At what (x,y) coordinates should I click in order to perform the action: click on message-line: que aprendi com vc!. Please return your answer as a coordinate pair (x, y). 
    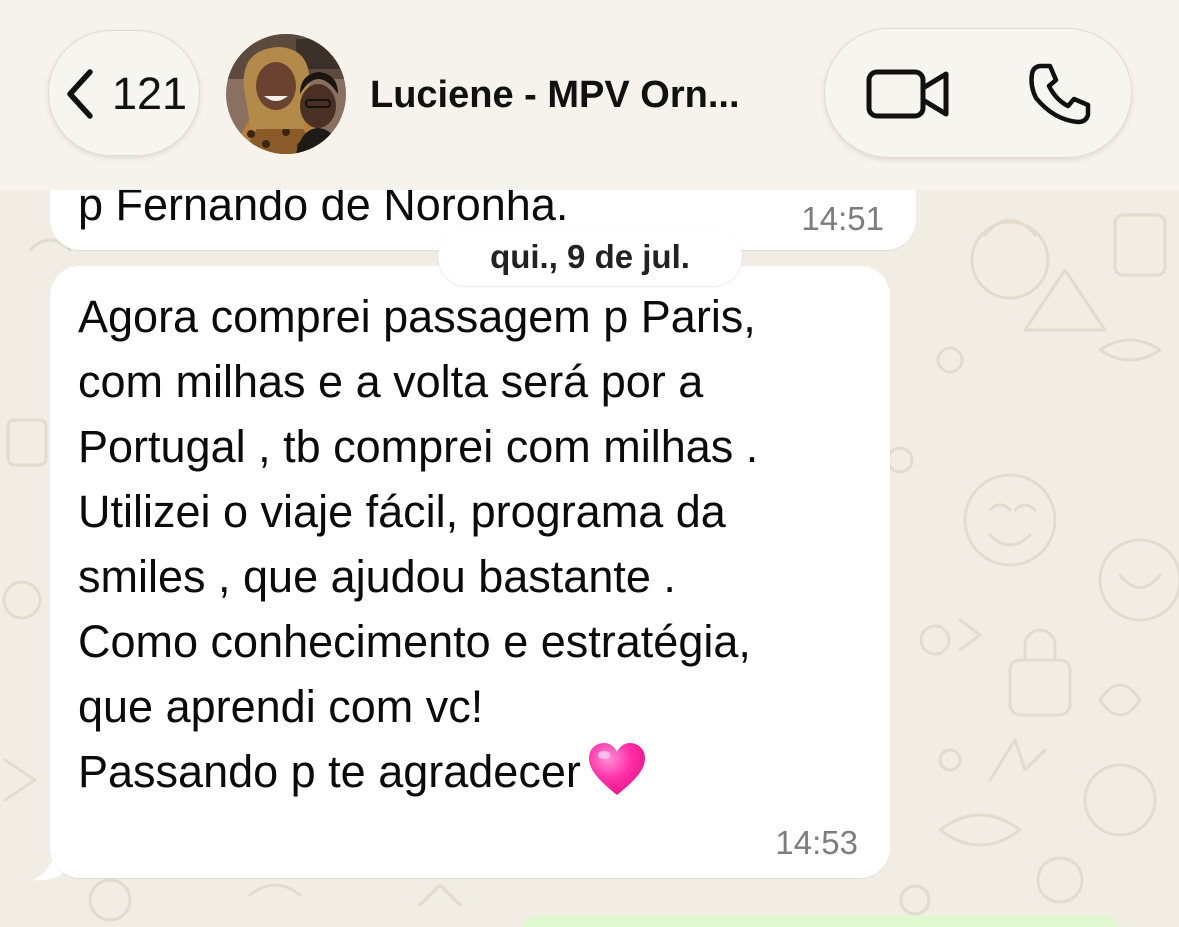
    Looking at the image, I should click on (281, 706).